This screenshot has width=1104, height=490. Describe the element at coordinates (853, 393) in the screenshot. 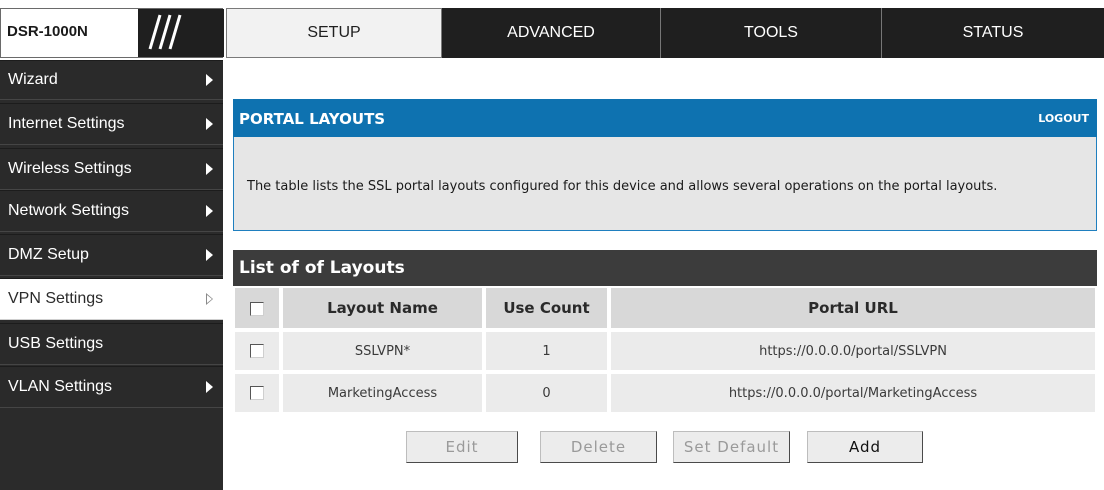

I see `portal-url-cell: https://0.0.0.0/portal/MarketingAccess` at that location.